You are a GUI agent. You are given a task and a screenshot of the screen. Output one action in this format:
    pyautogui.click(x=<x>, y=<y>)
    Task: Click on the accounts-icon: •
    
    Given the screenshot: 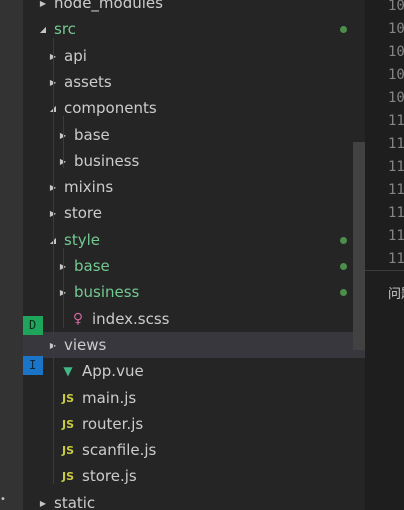 What is the action you would take?
    pyautogui.click(x=5, y=500)
    